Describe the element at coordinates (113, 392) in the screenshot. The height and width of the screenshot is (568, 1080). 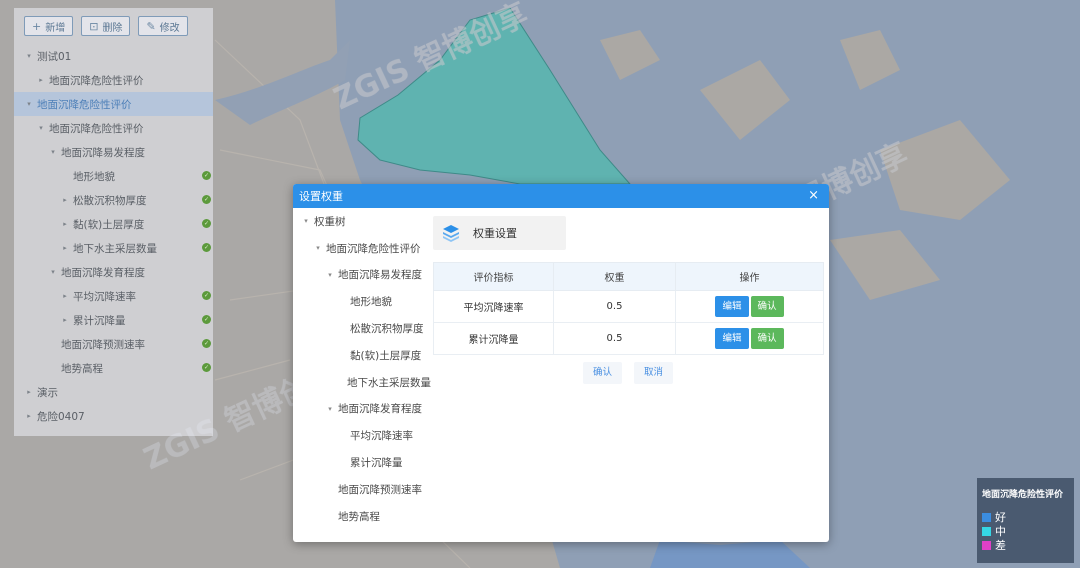
I see `tree-node: ▸ 演示` at that location.